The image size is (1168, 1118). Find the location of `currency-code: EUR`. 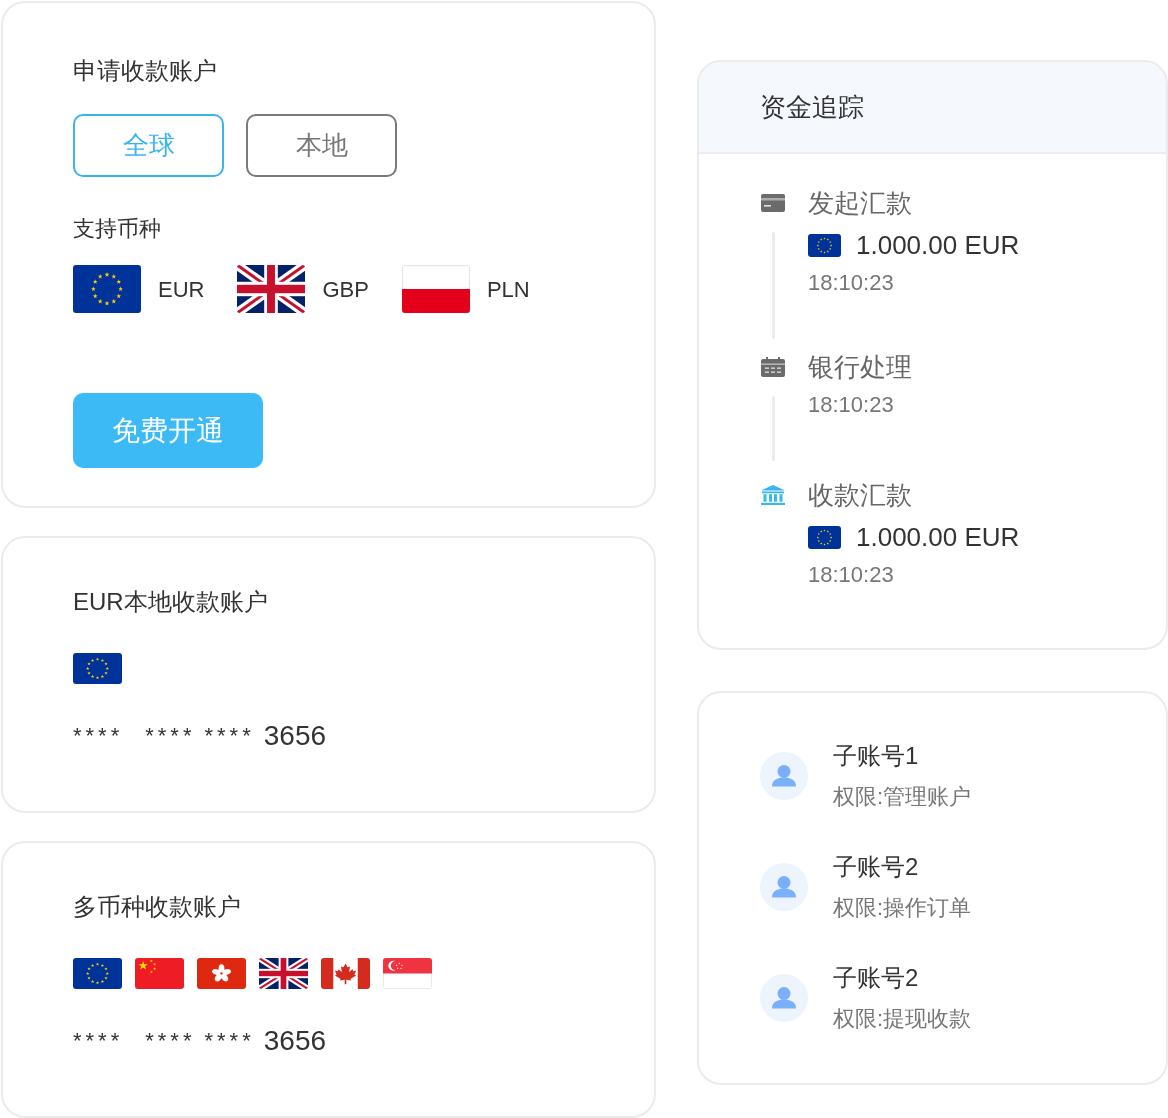

currency-code: EUR is located at coordinates (181, 289).